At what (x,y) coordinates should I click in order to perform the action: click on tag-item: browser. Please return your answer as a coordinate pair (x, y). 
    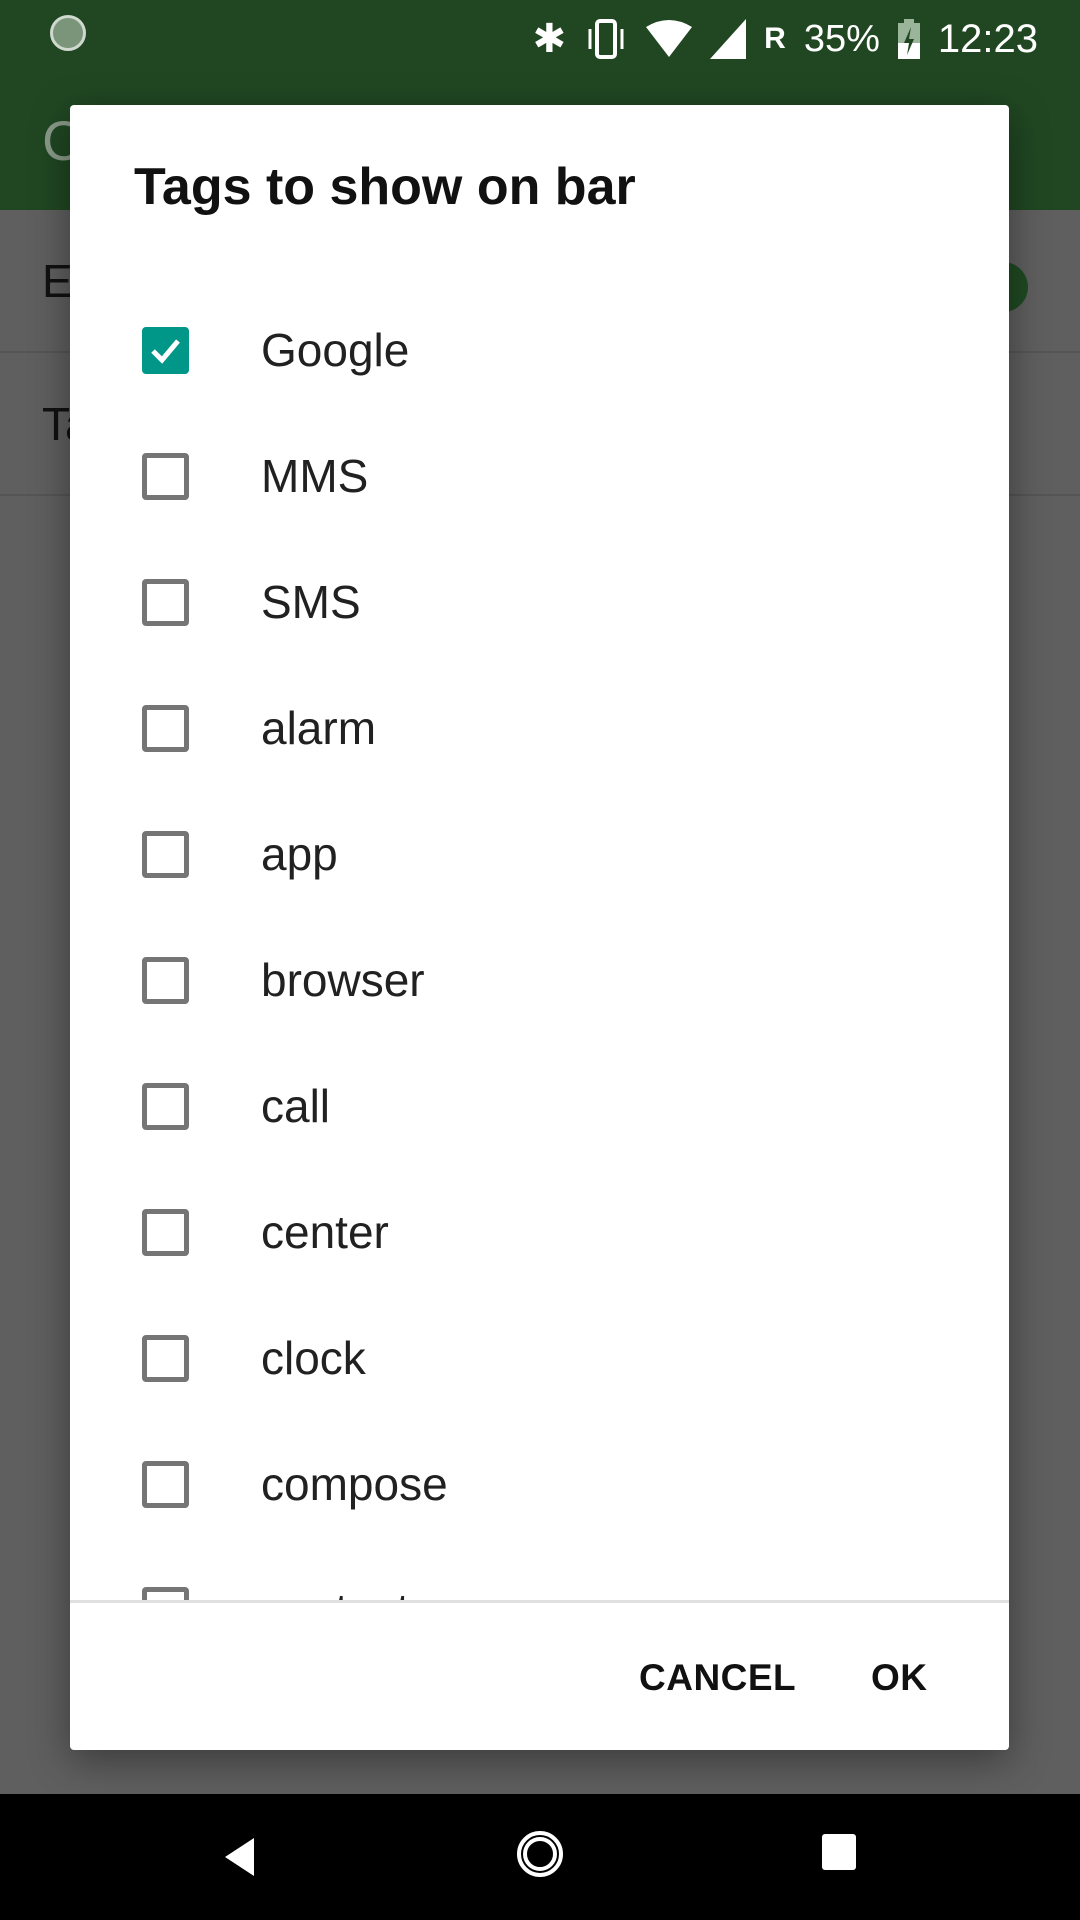
    Looking at the image, I should click on (539, 980).